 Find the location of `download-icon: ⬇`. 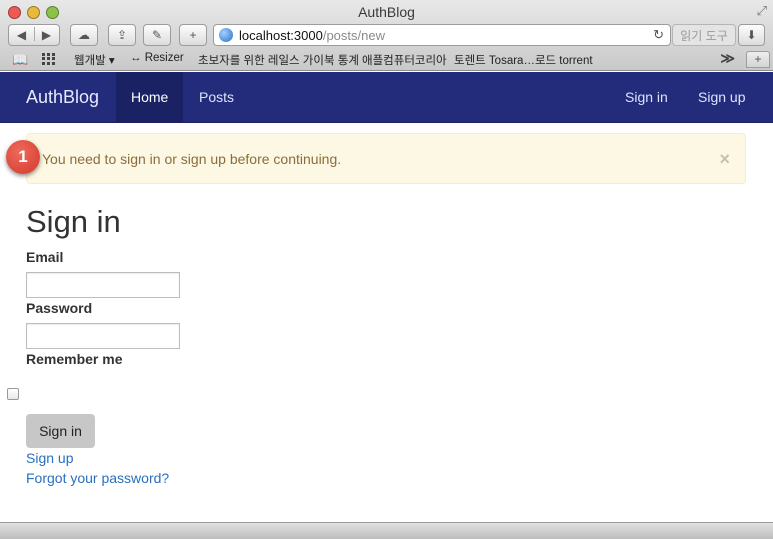

download-icon: ⬇ is located at coordinates (751, 35).